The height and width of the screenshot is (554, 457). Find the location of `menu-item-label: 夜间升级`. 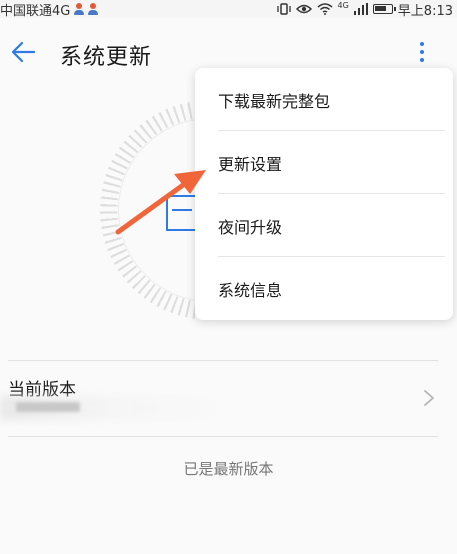

menu-item-label: 夜间升级 is located at coordinates (250, 227).